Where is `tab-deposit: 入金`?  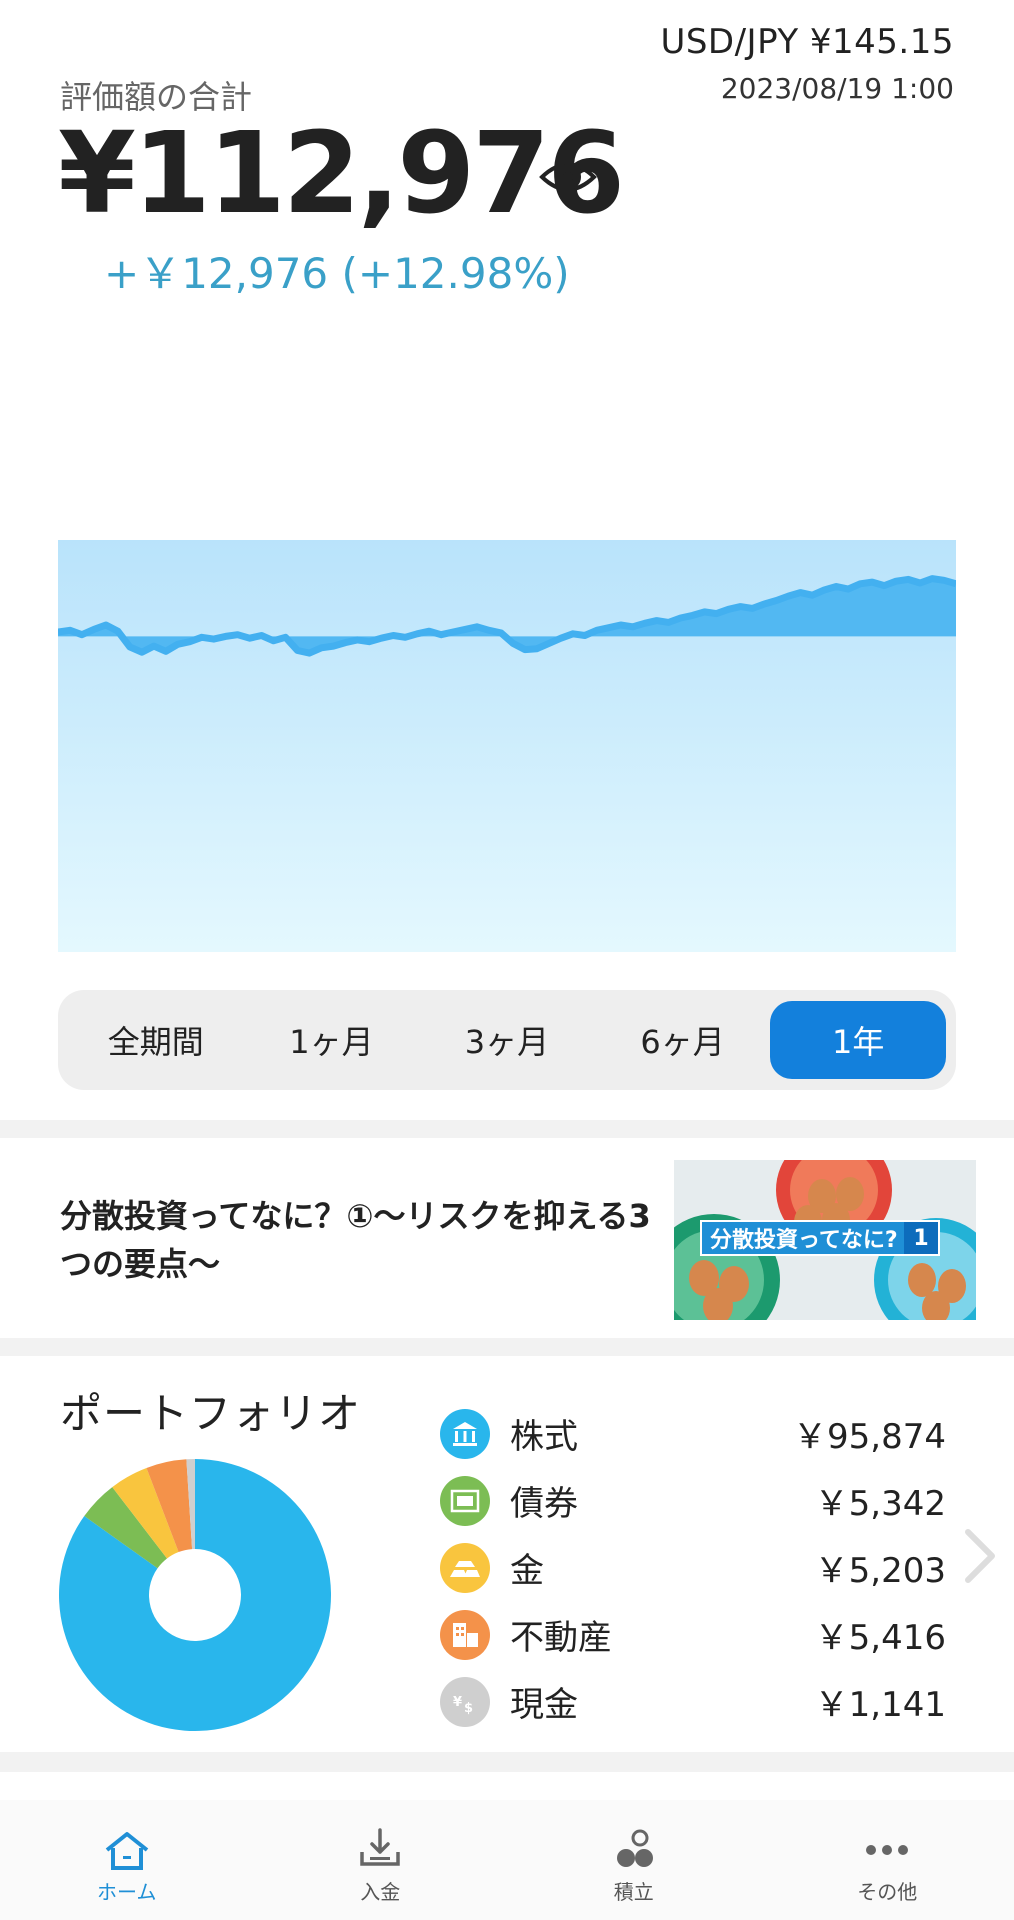
tab-deposit: 入金 is located at coordinates (381, 1860).